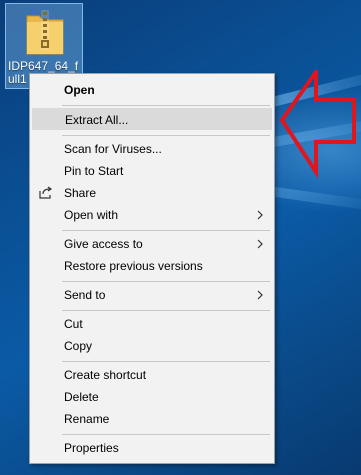  I want to click on zip-folder-icon, so click(45, 32).